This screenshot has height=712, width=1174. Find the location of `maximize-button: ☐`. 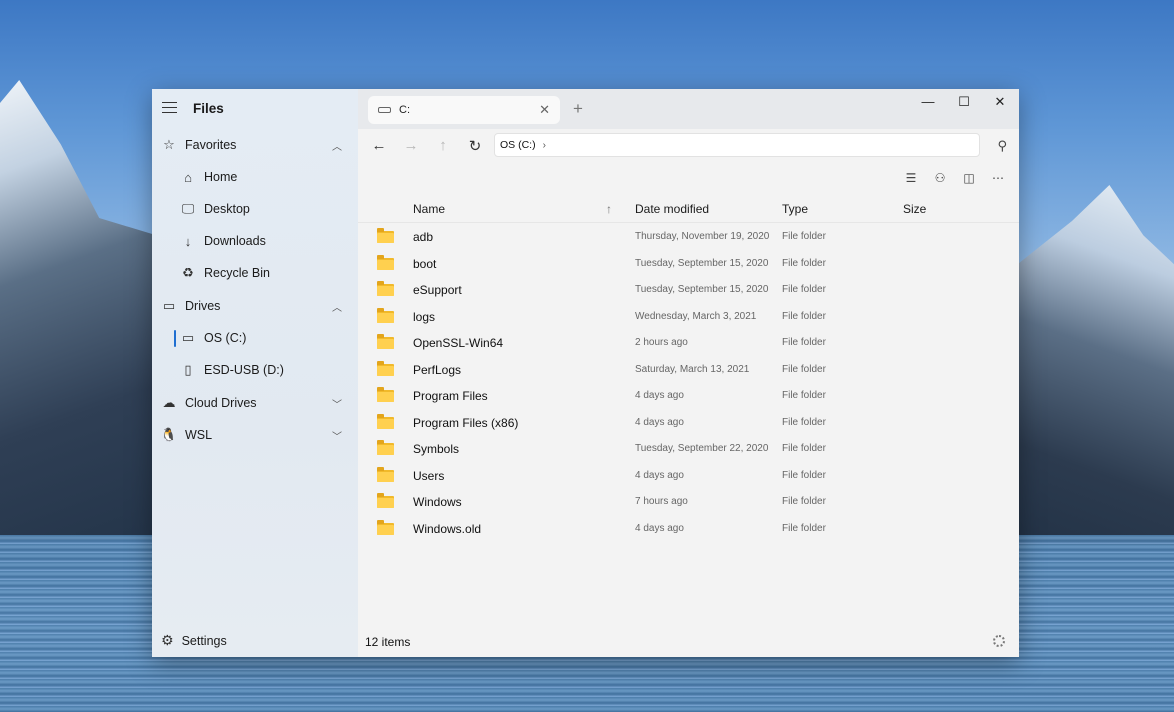

maximize-button: ☐ is located at coordinates (964, 102).